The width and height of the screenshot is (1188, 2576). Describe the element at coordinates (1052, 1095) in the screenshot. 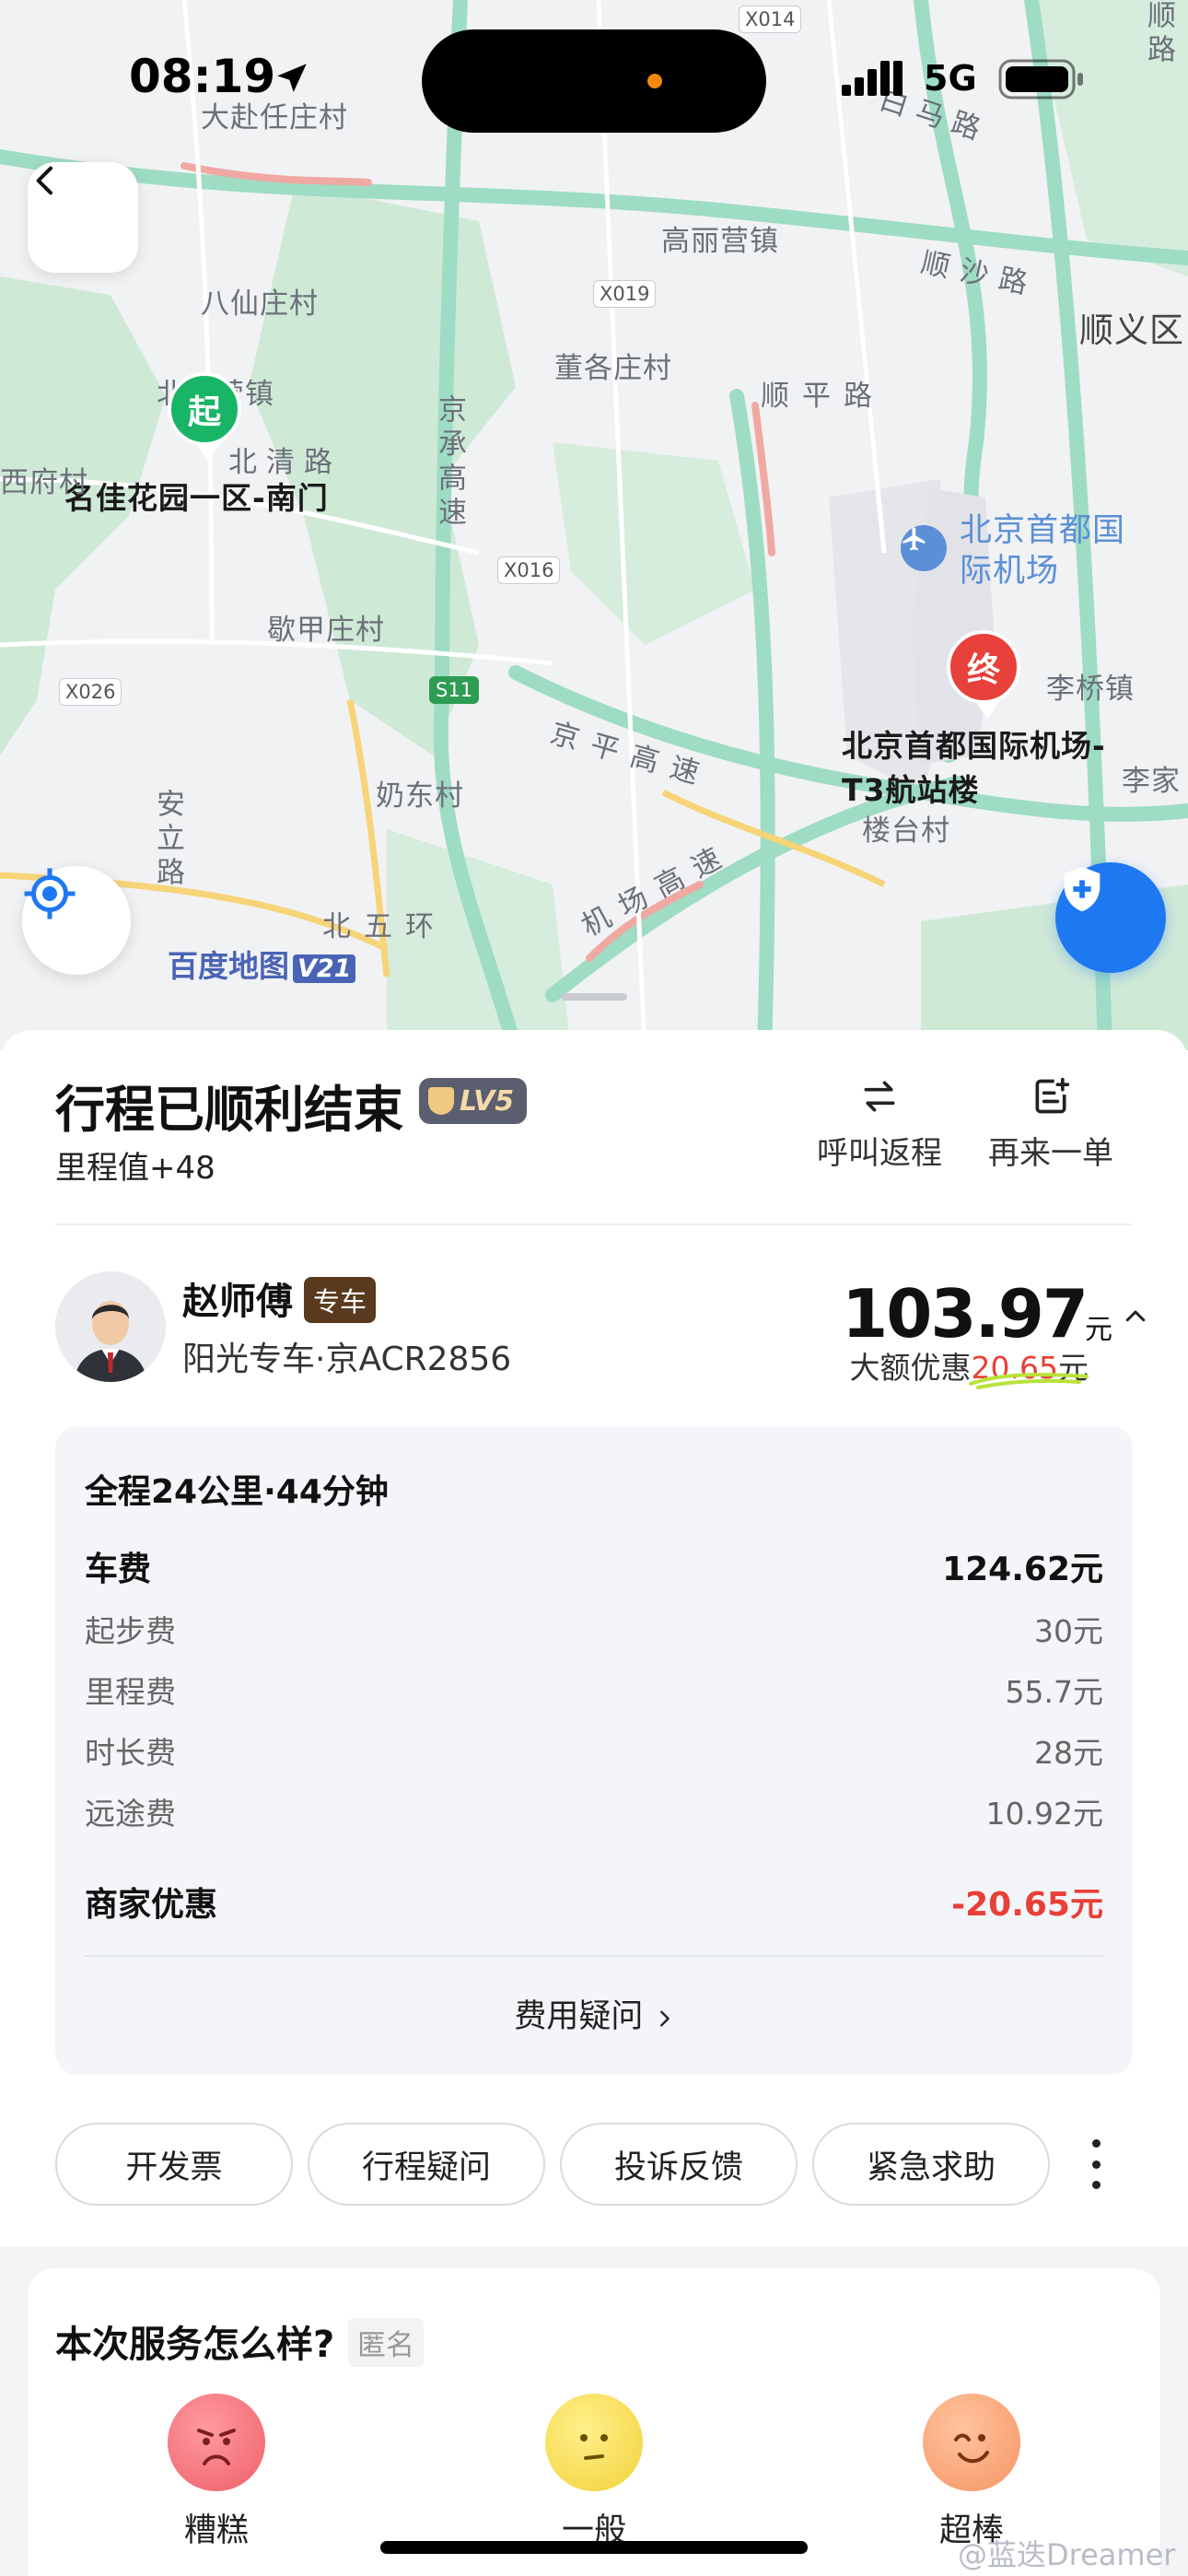

I see `reorder-icon` at that location.